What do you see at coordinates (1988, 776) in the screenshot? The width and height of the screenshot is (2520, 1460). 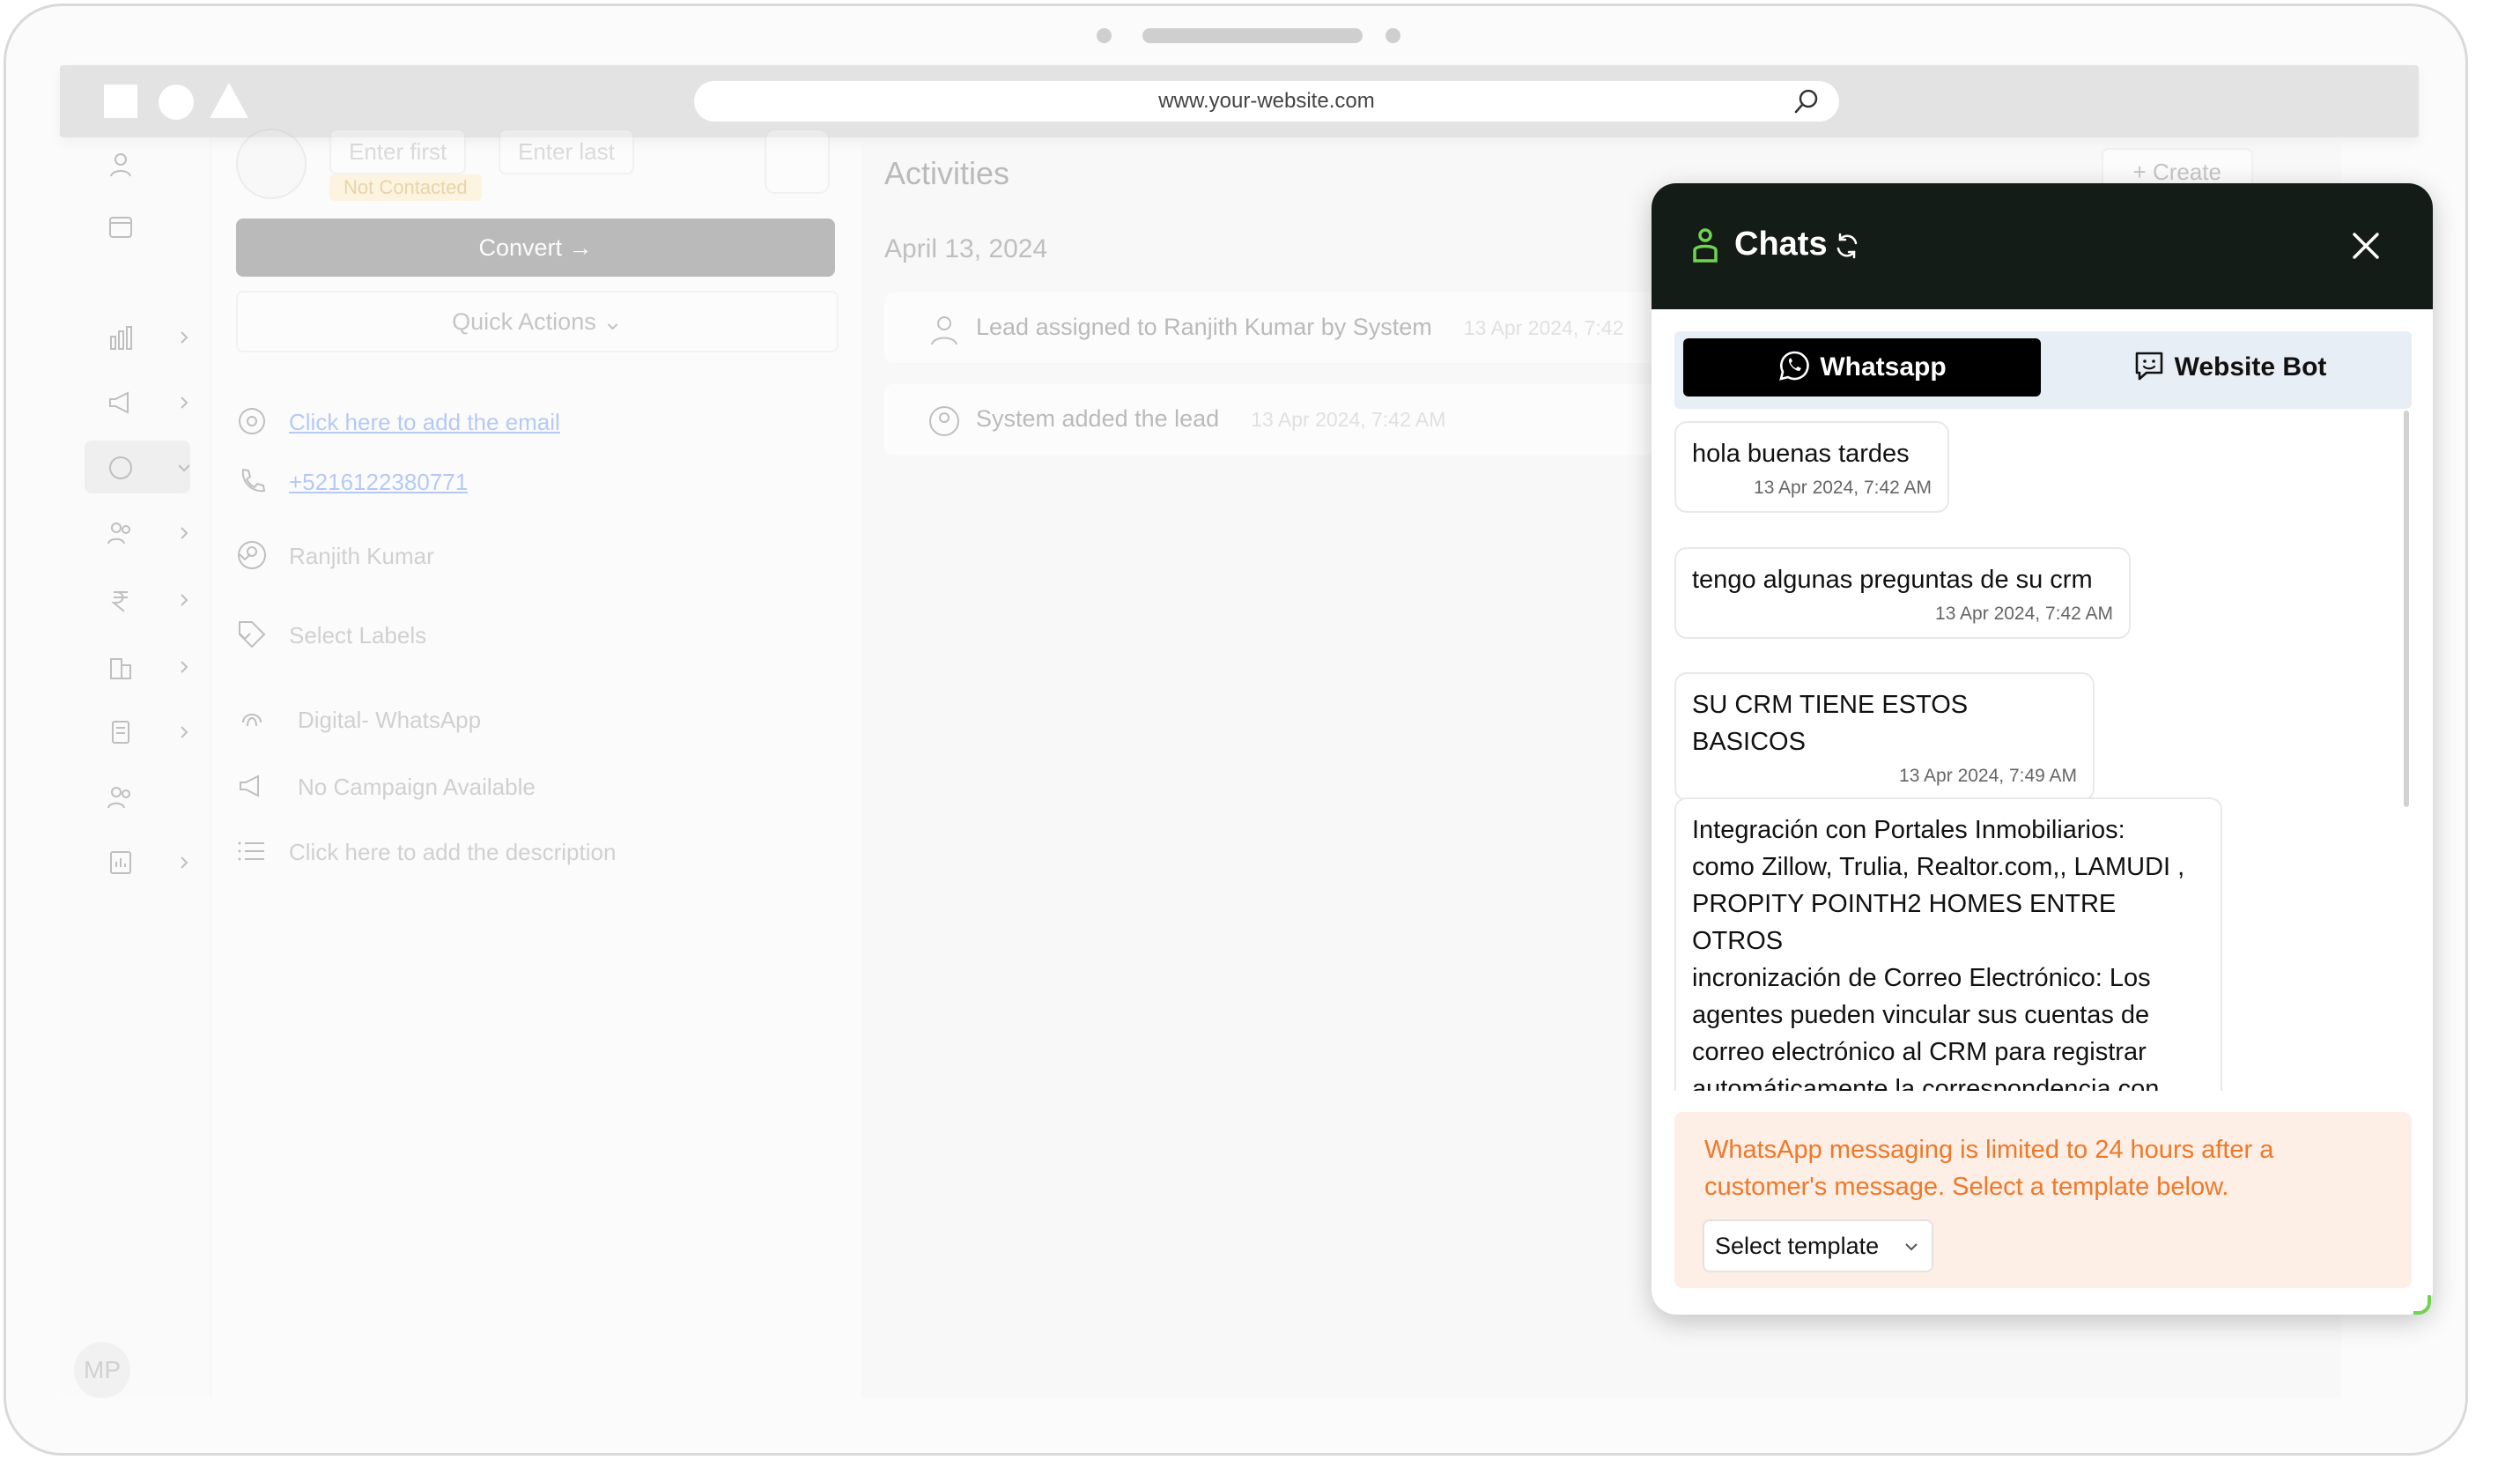 I see `message-time: 13 Apr 2024, 7:49 AM` at bounding box center [1988, 776].